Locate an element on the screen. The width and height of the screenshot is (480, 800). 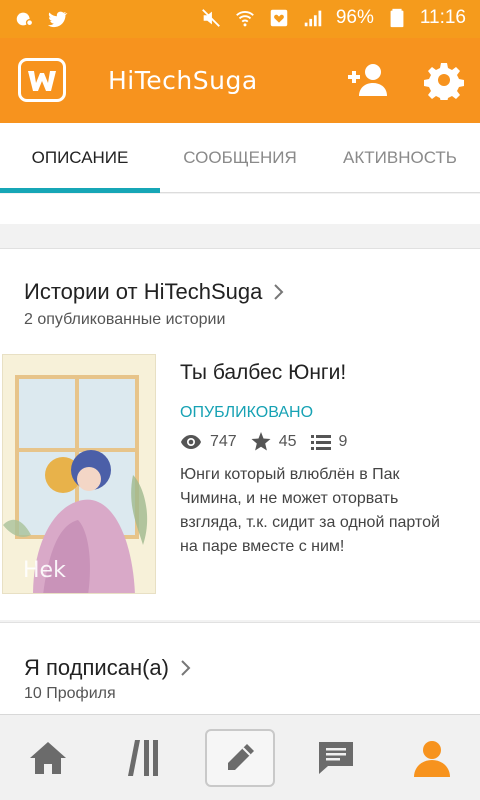
eye-icon is located at coordinates (191, 441).